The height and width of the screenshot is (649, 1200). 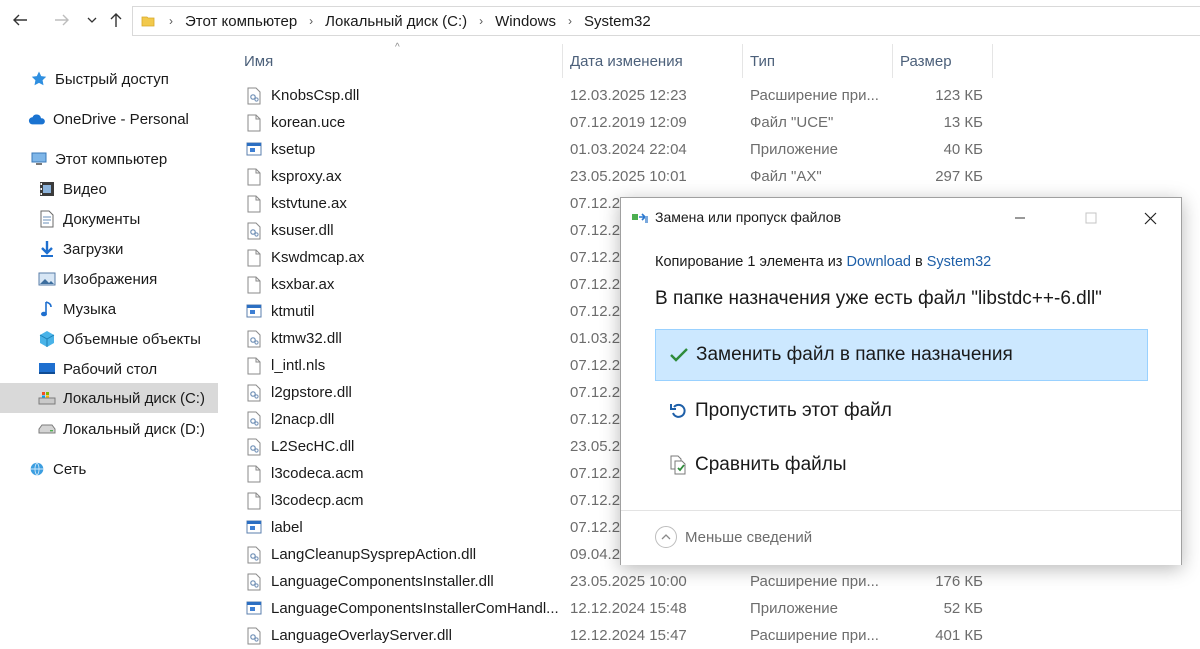 I want to click on compare-files-option: Сравнить файлы, so click(x=901, y=465).